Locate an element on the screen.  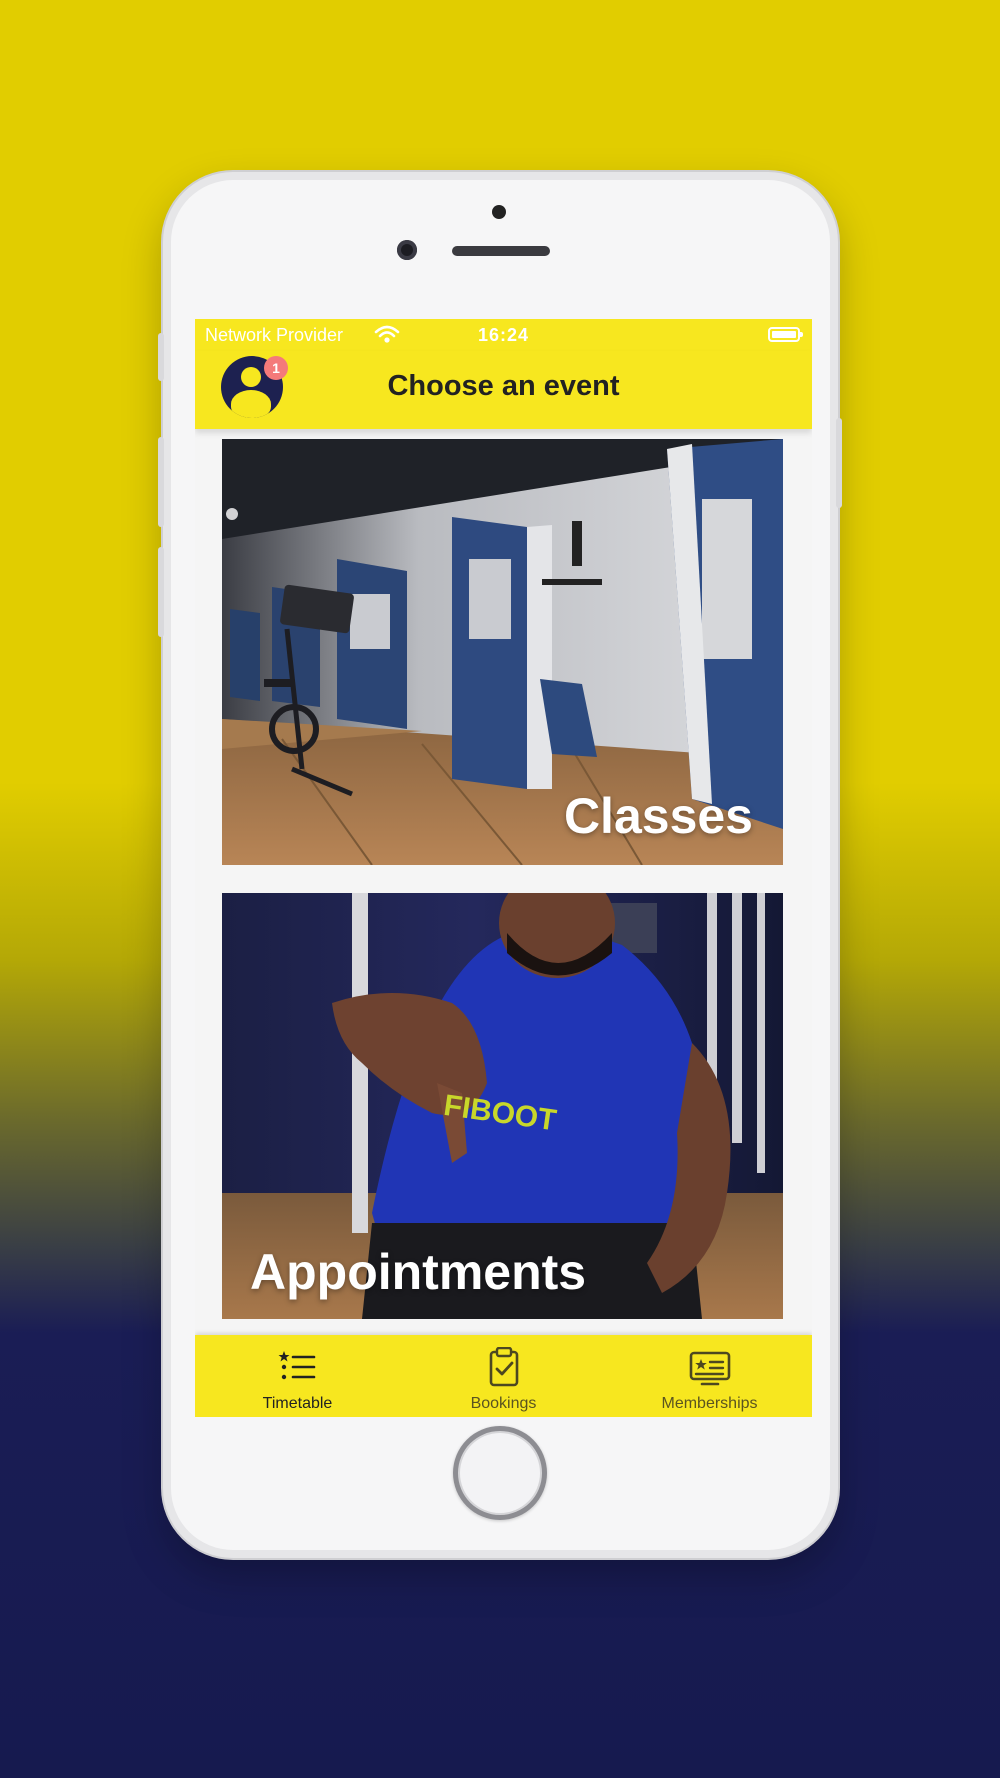
mute-switch is located at coordinates (161, 357).